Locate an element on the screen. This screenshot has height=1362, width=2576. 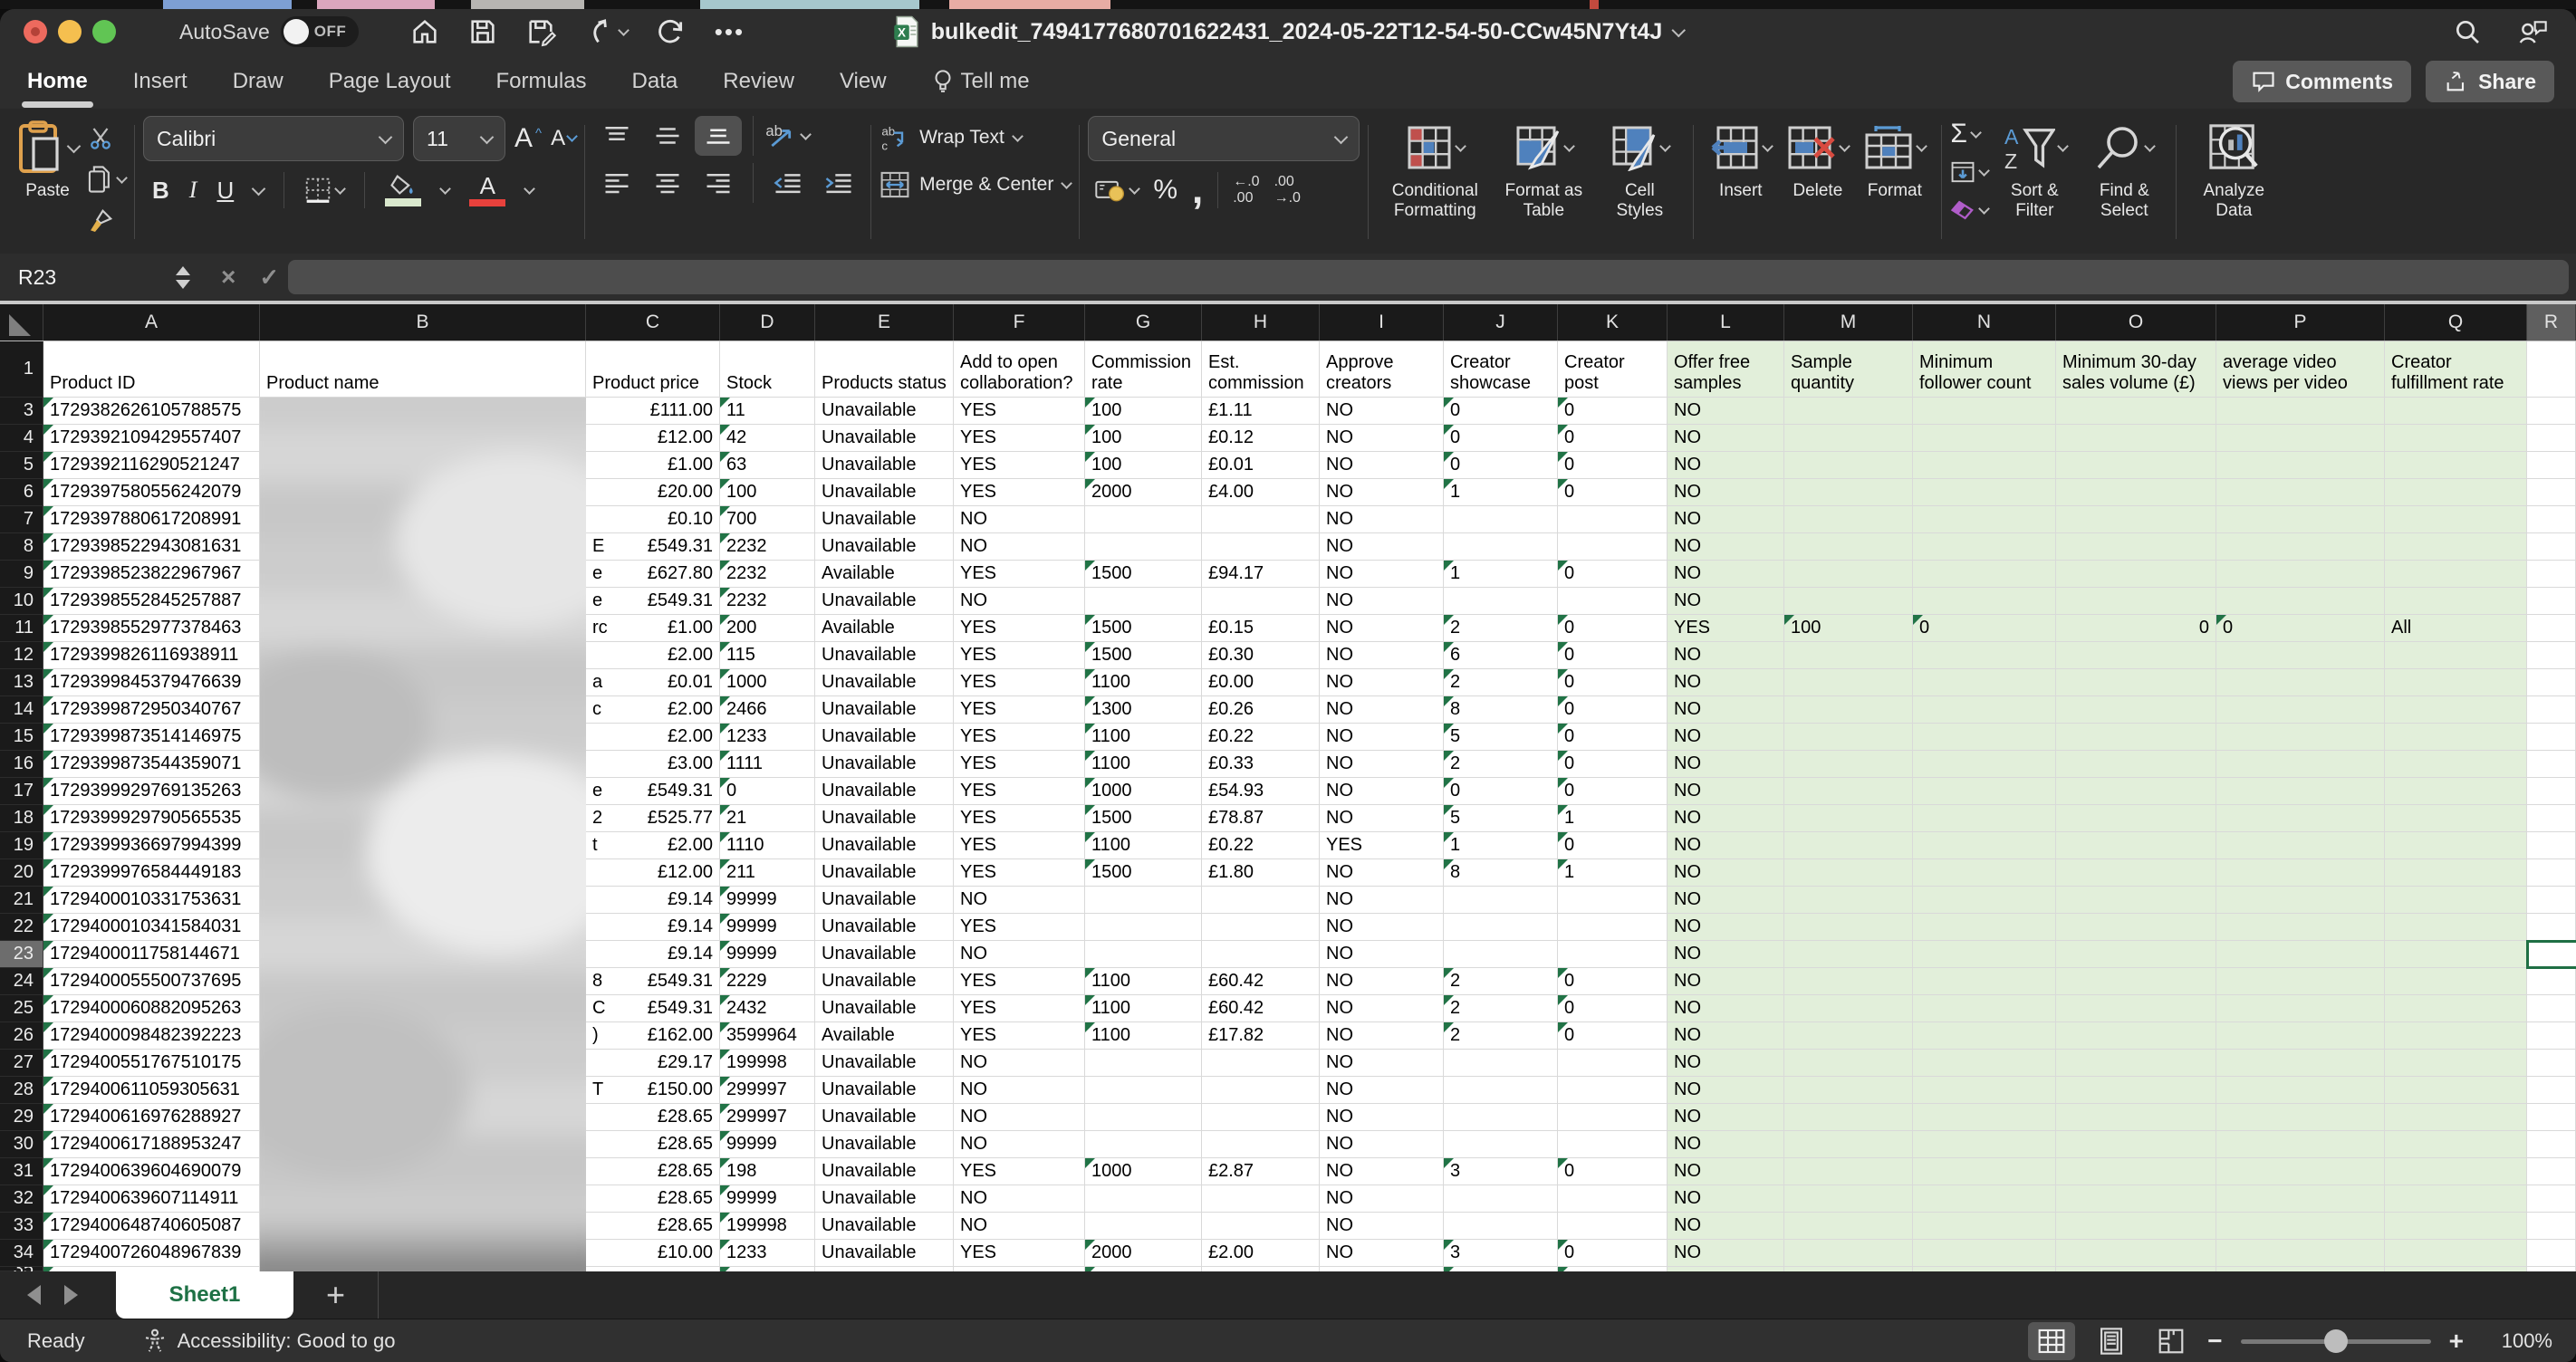
cell-P18 is located at coordinates (2300, 818).